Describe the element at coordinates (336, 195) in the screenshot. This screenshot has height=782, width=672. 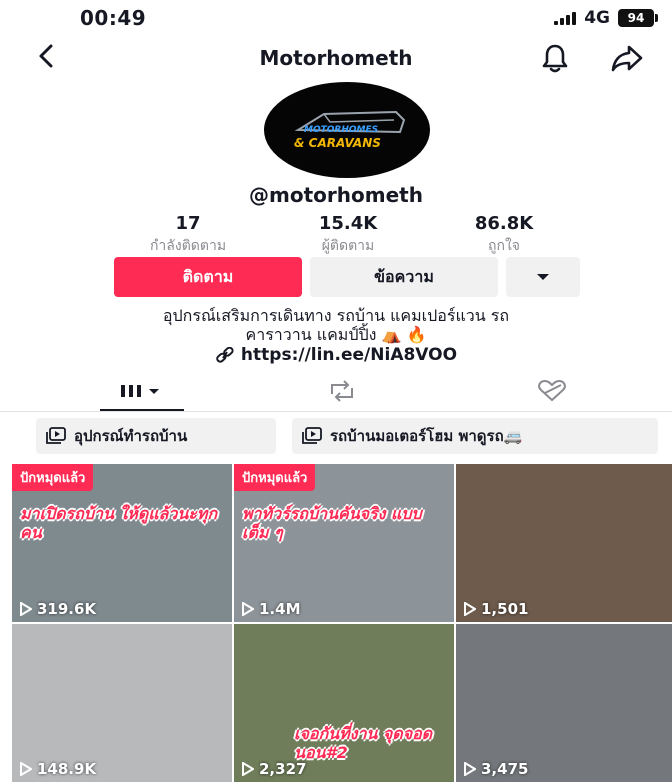
I see `username: @motorhometh` at that location.